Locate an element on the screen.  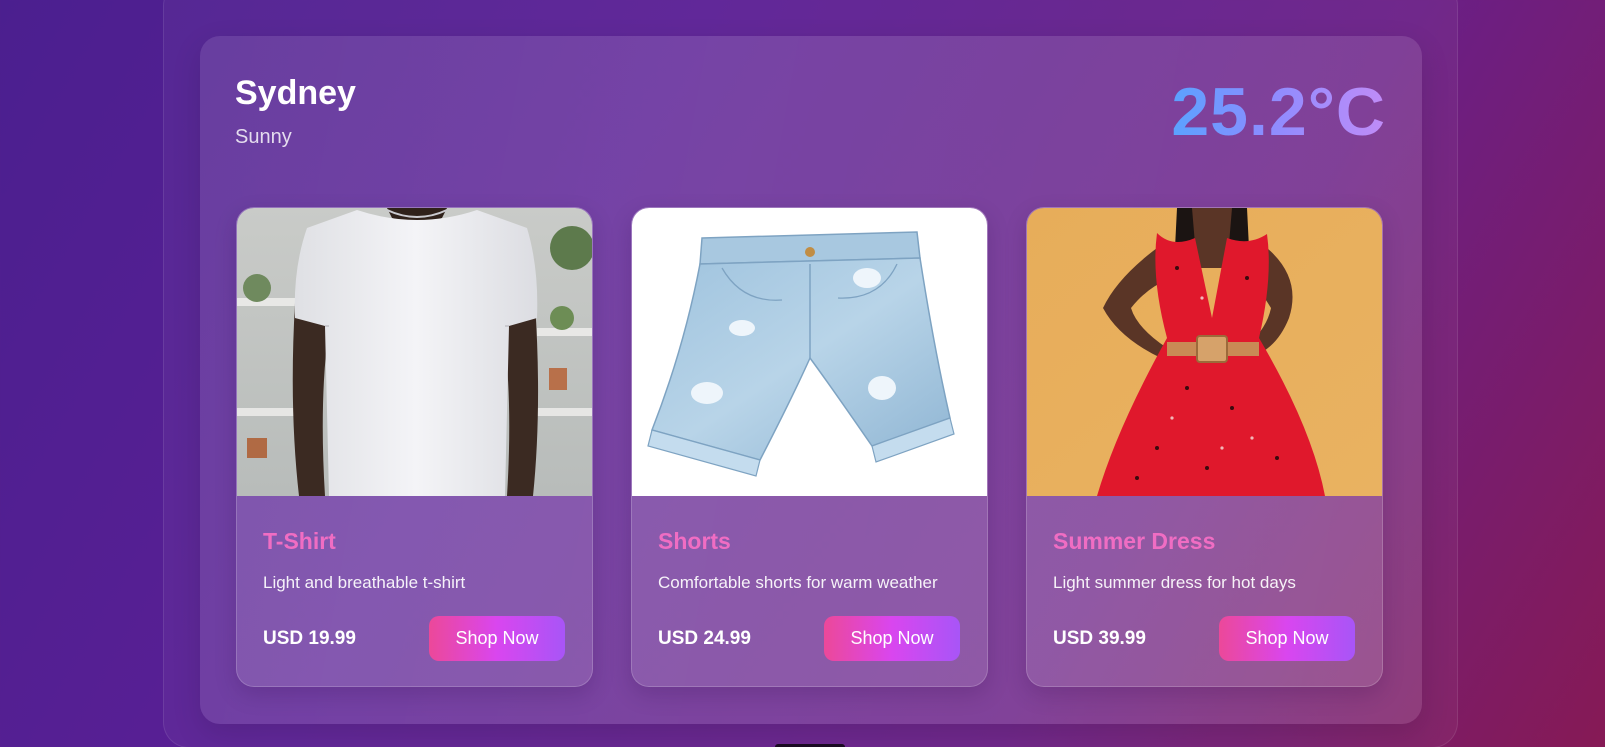
product-price: USD 39.99 is located at coordinates (1099, 638).